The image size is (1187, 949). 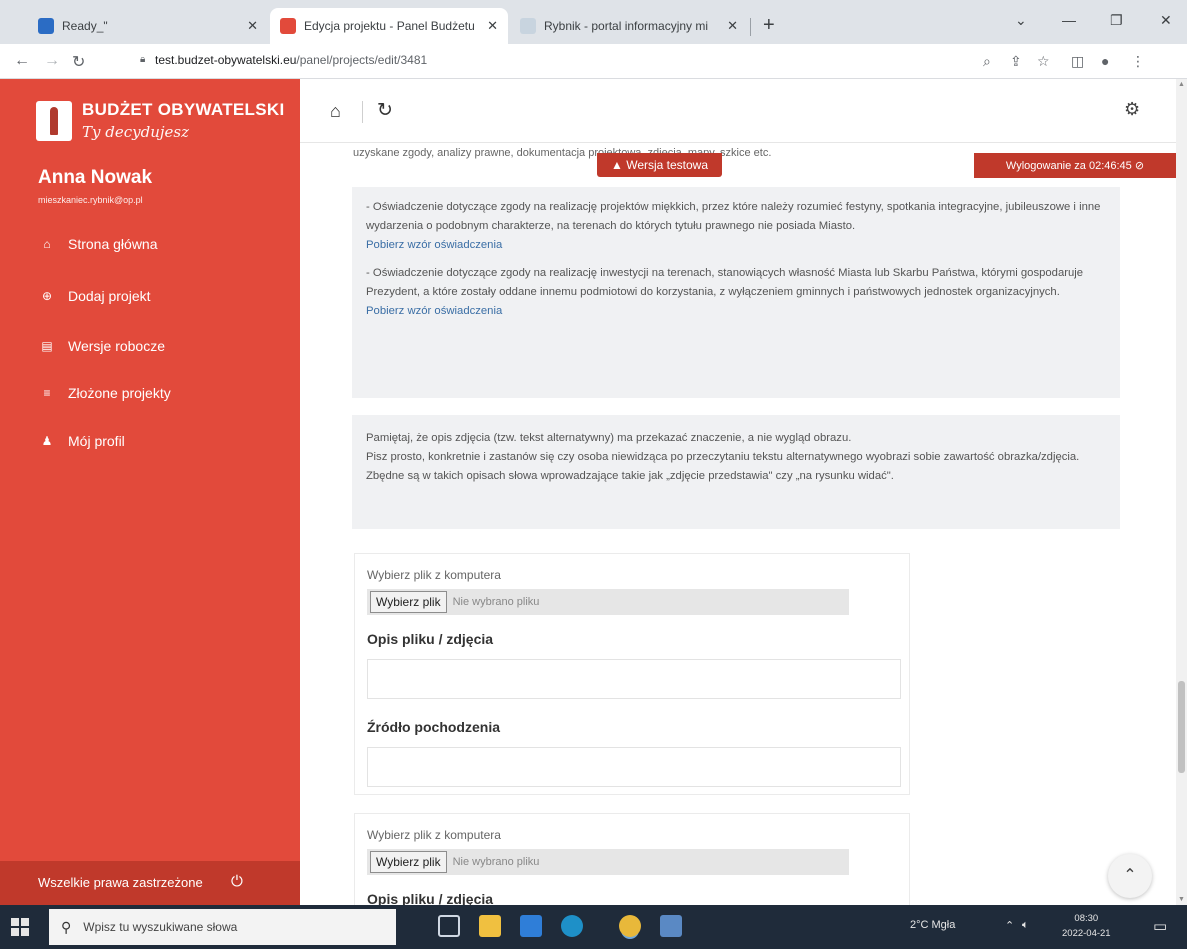 What do you see at coordinates (142, 59) in the screenshot?
I see `lock-icon: 🔒︎` at bounding box center [142, 59].